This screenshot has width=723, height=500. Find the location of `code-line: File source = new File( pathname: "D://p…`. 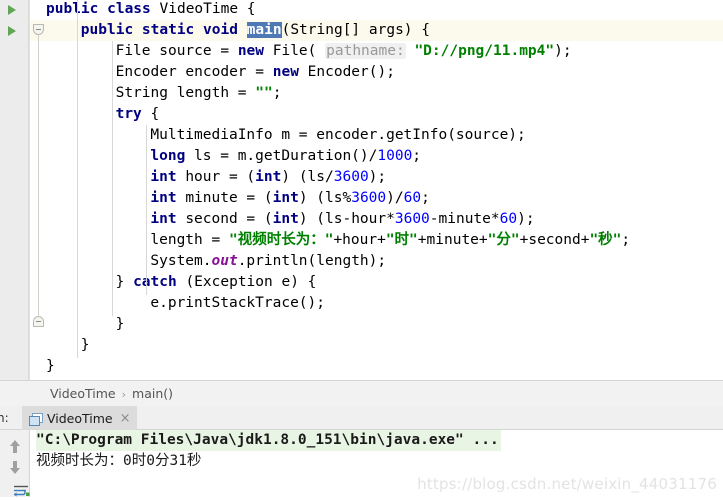

code-line: File source = new File( pathname: "D://p… is located at coordinates (344, 51).